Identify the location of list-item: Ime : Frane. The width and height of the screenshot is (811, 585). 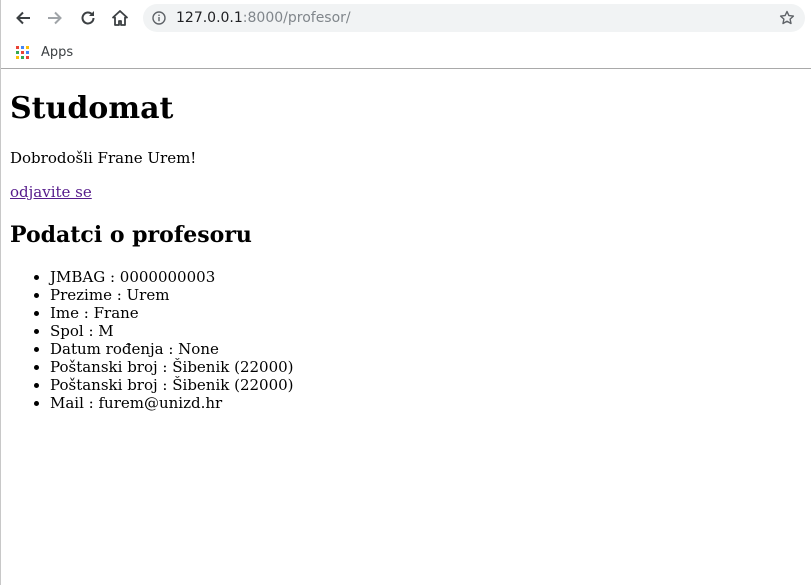
(172, 313).